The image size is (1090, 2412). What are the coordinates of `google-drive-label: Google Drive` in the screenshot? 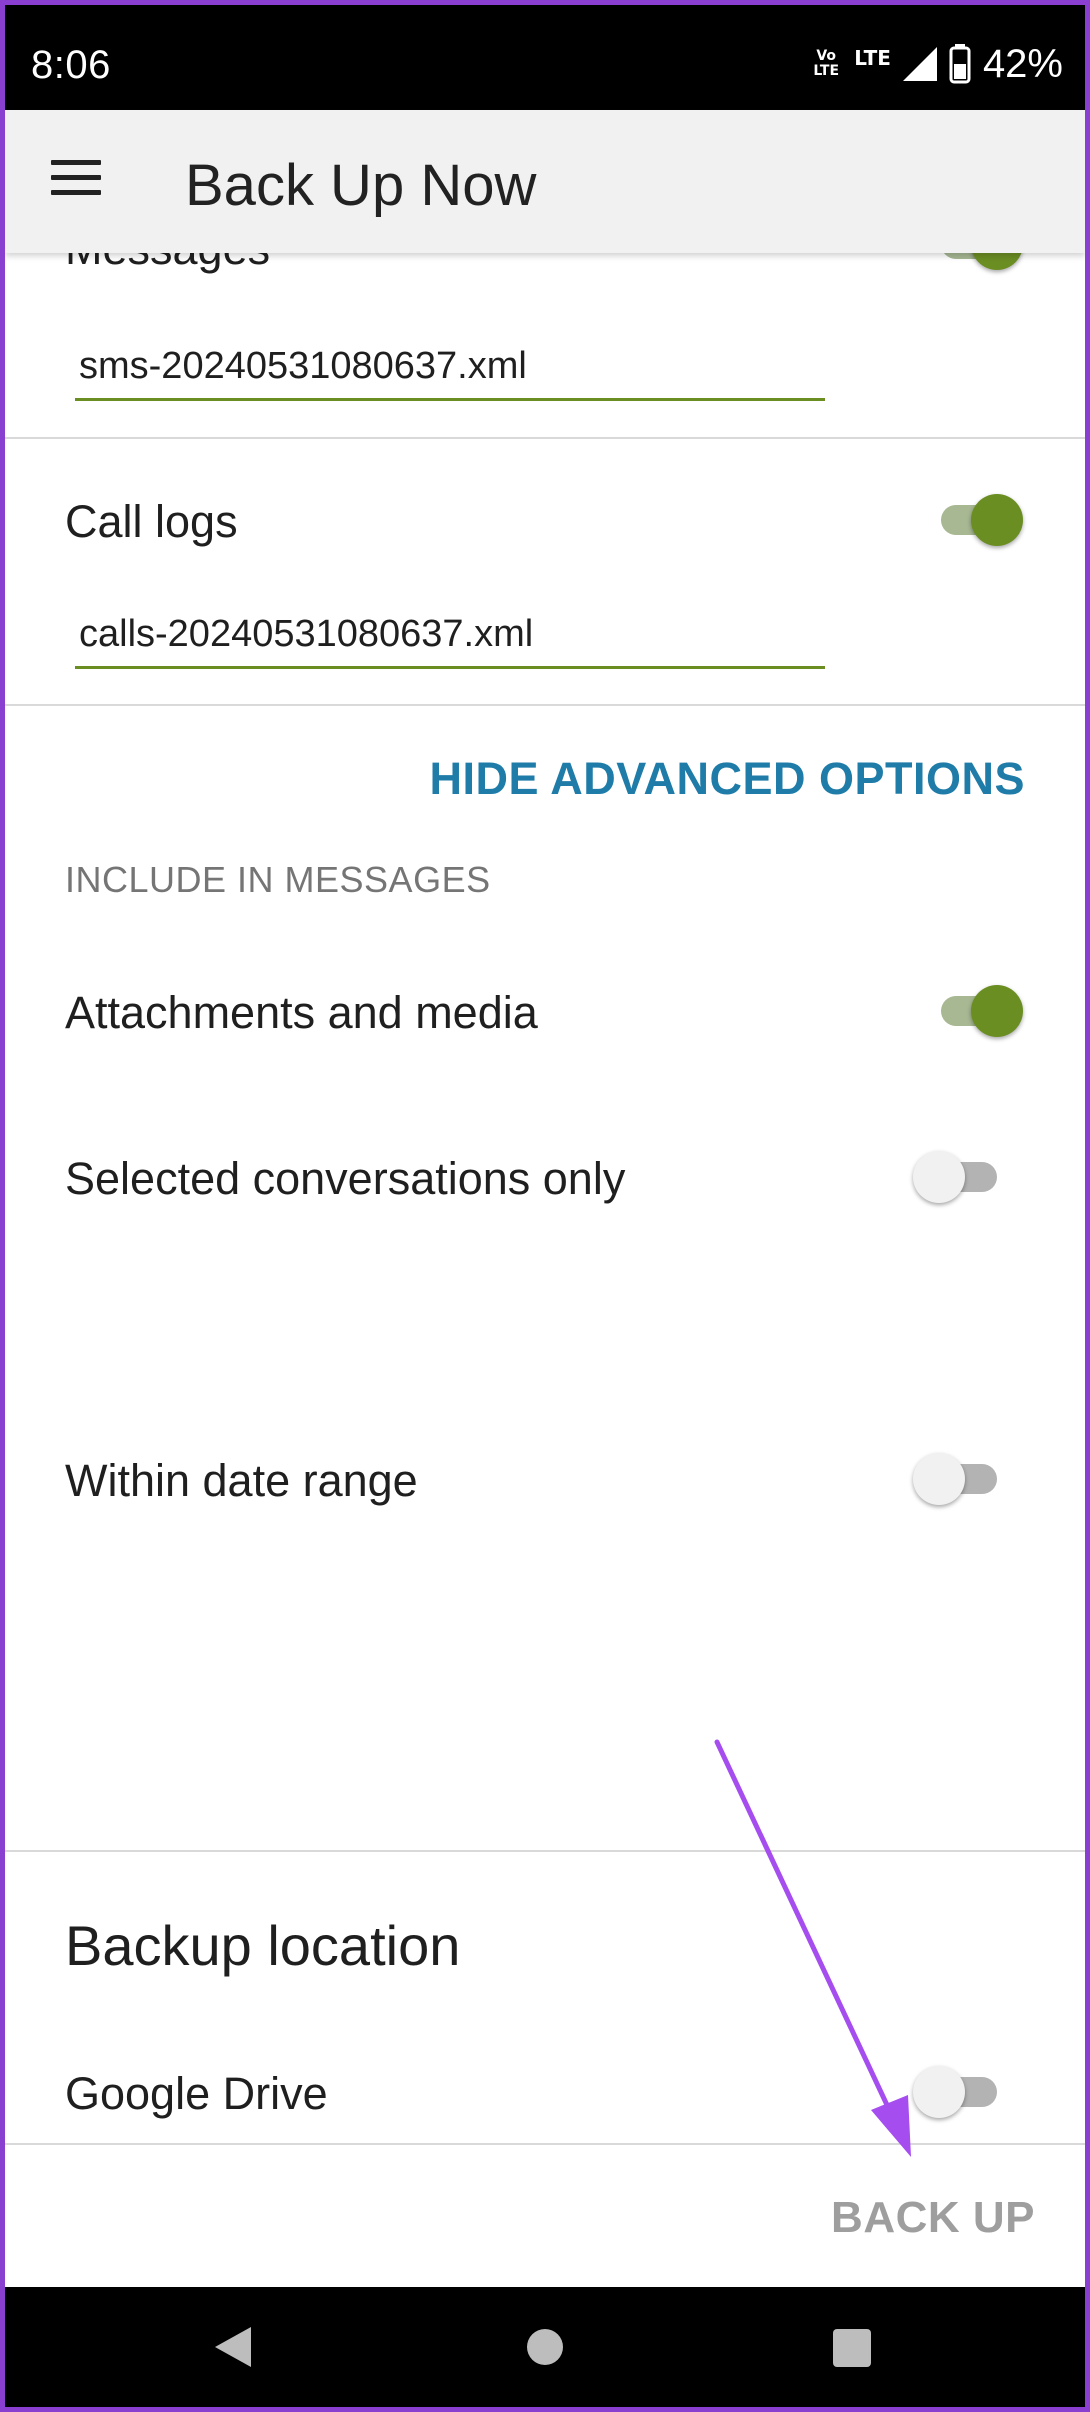 It's located at (196, 2093).